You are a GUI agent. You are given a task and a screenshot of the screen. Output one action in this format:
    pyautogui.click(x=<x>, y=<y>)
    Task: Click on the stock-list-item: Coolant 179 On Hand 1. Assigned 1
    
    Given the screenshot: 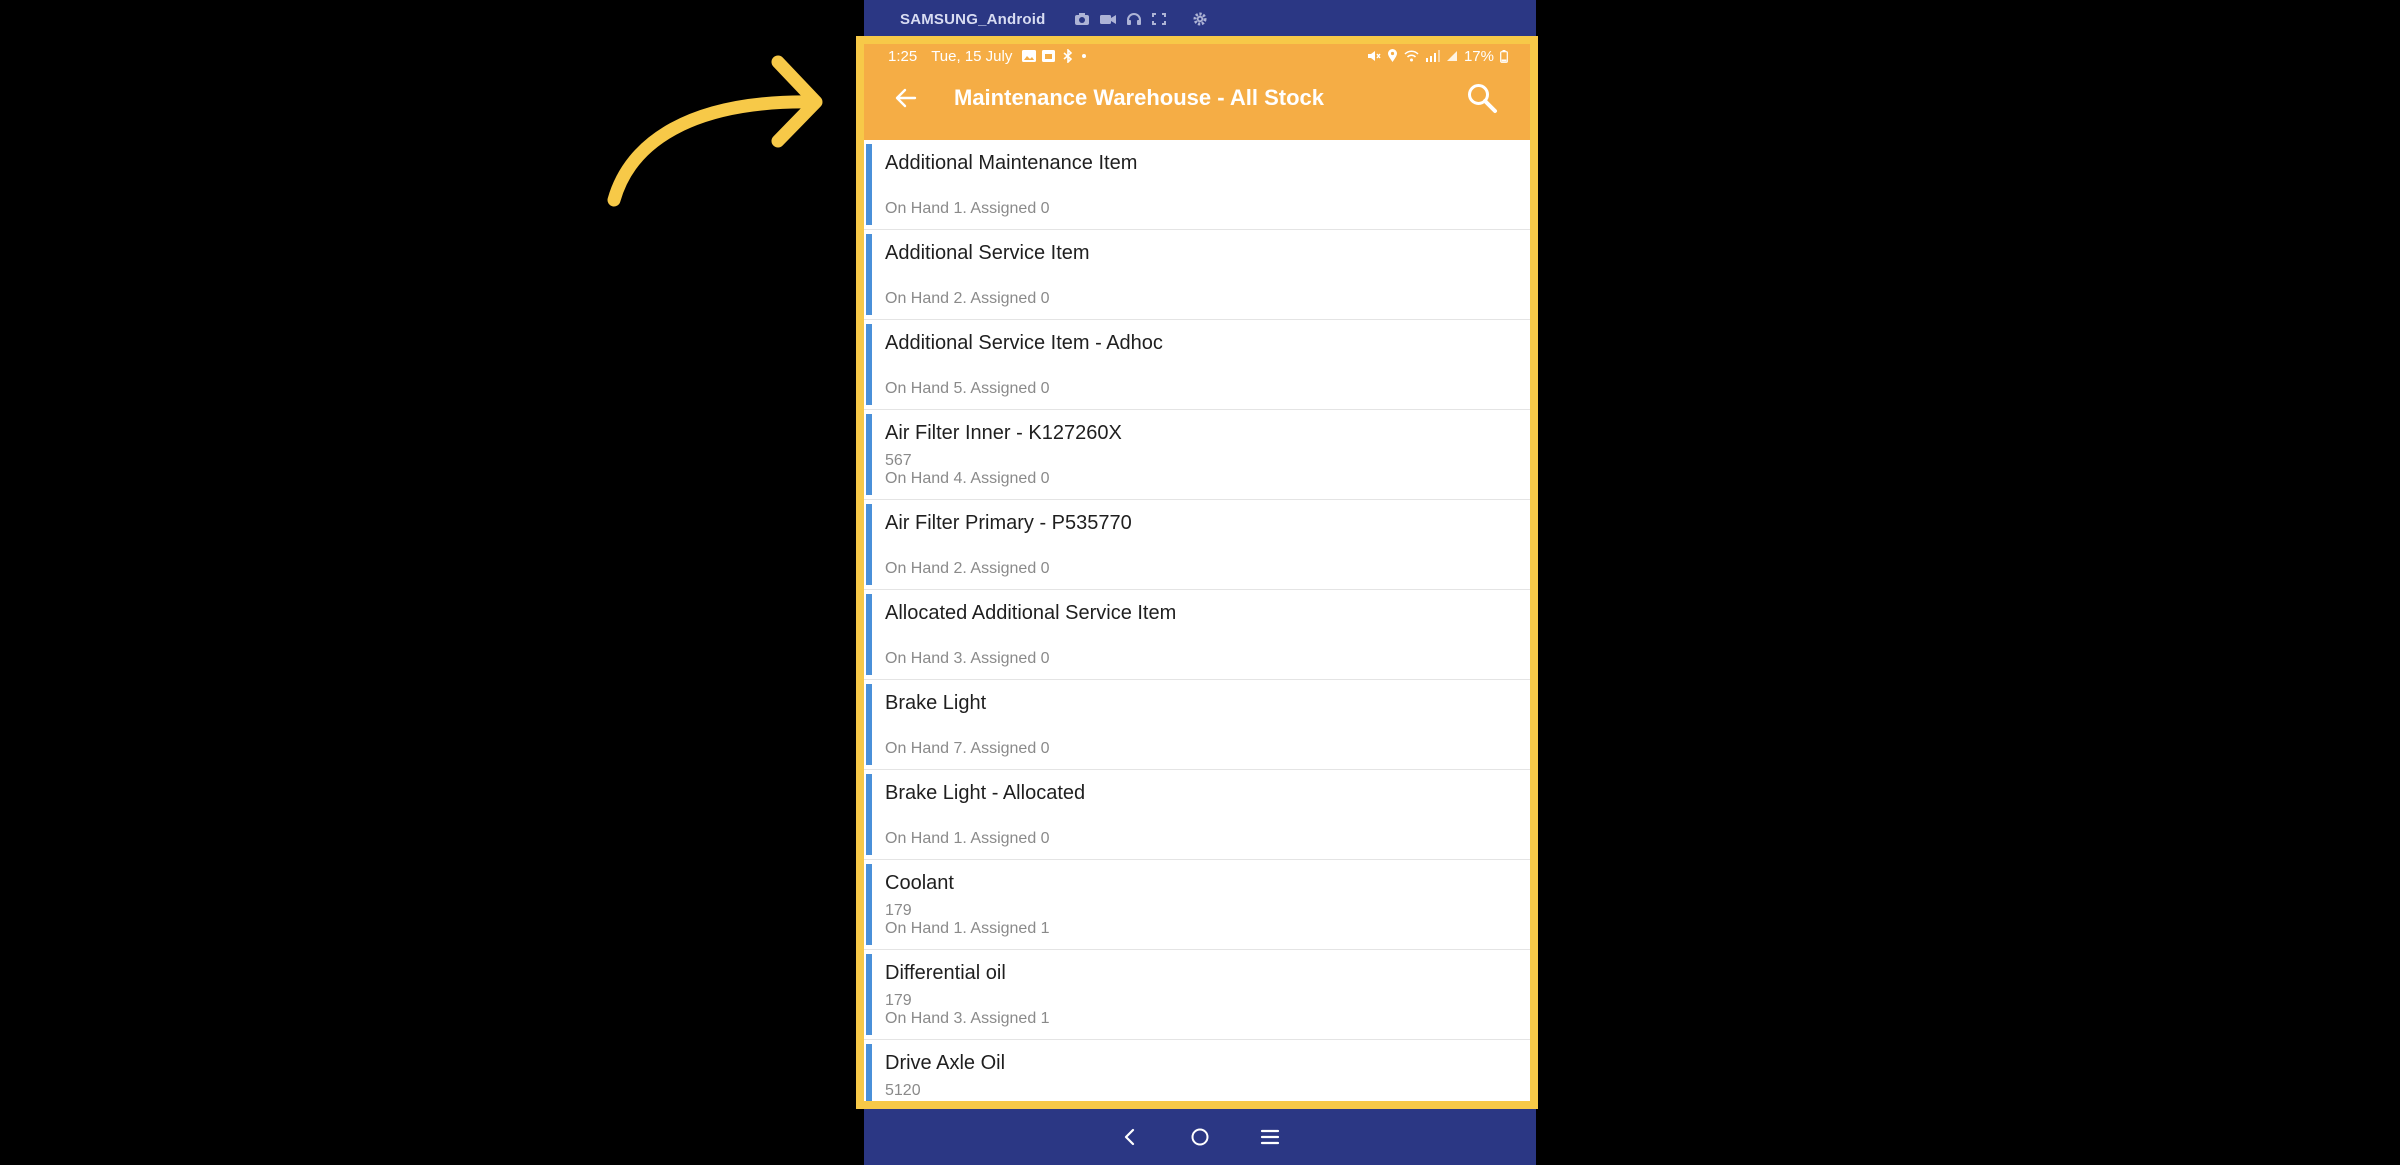 What is the action you would take?
    pyautogui.click(x=1197, y=905)
    